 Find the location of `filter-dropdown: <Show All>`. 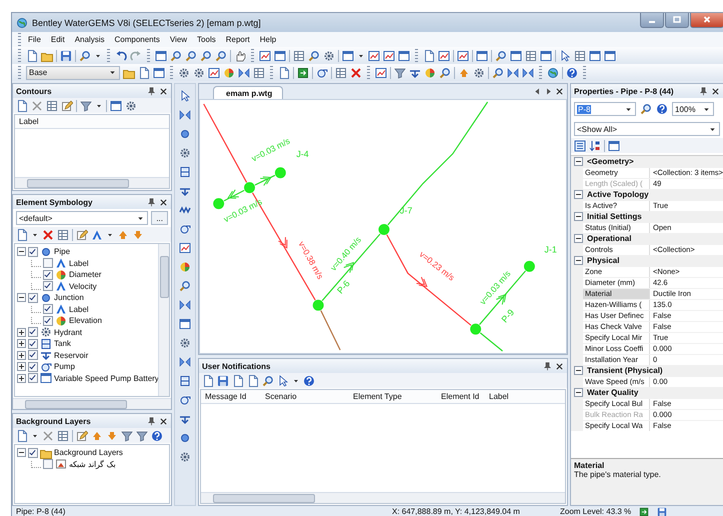

filter-dropdown: <Show All> is located at coordinates (647, 129).